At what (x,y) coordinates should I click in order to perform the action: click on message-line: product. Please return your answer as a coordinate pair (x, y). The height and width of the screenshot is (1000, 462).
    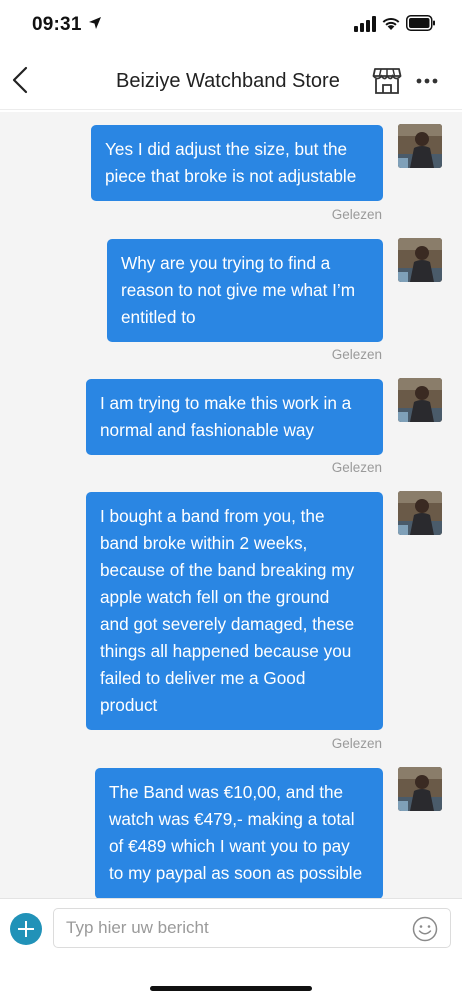
    Looking at the image, I should click on (129, 705).